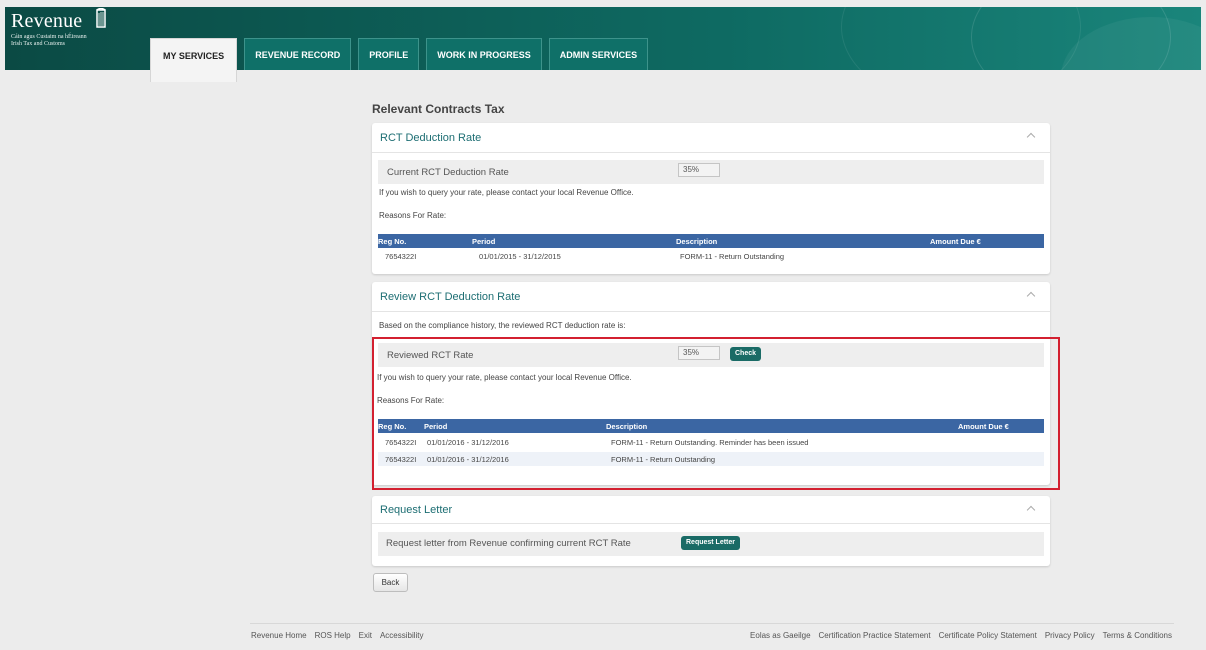  What do you see at coordinates (955, 241) in the screenshot?
I see `col-amount-due: Amount Due €` at bounding box center [955, 241].